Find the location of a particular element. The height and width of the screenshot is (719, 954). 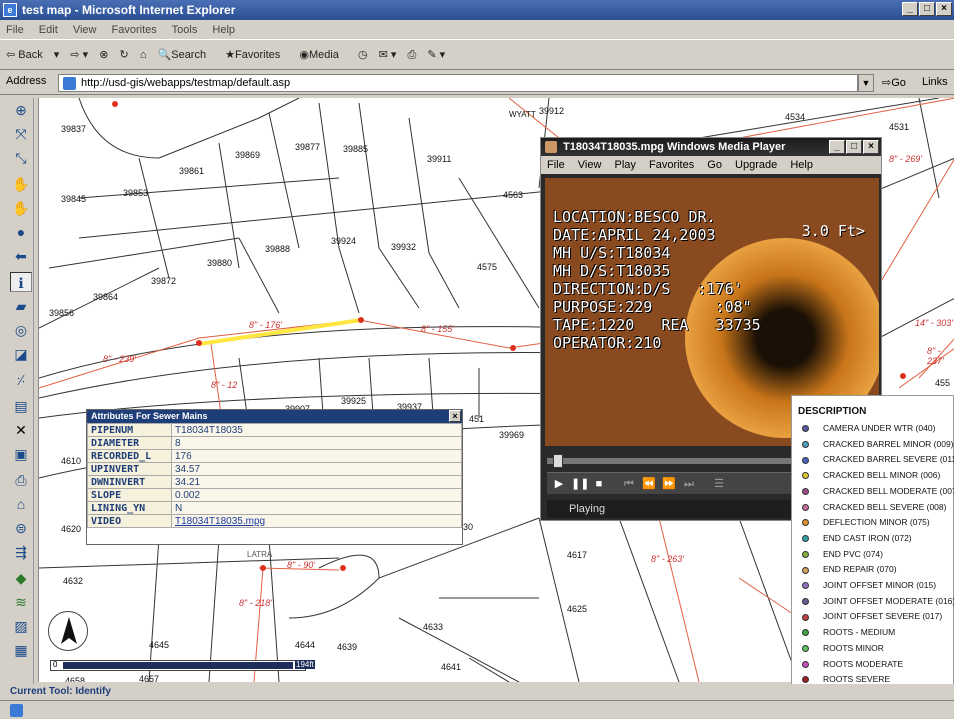

player-minimize-button: _ is located at coordinates (837, 147).